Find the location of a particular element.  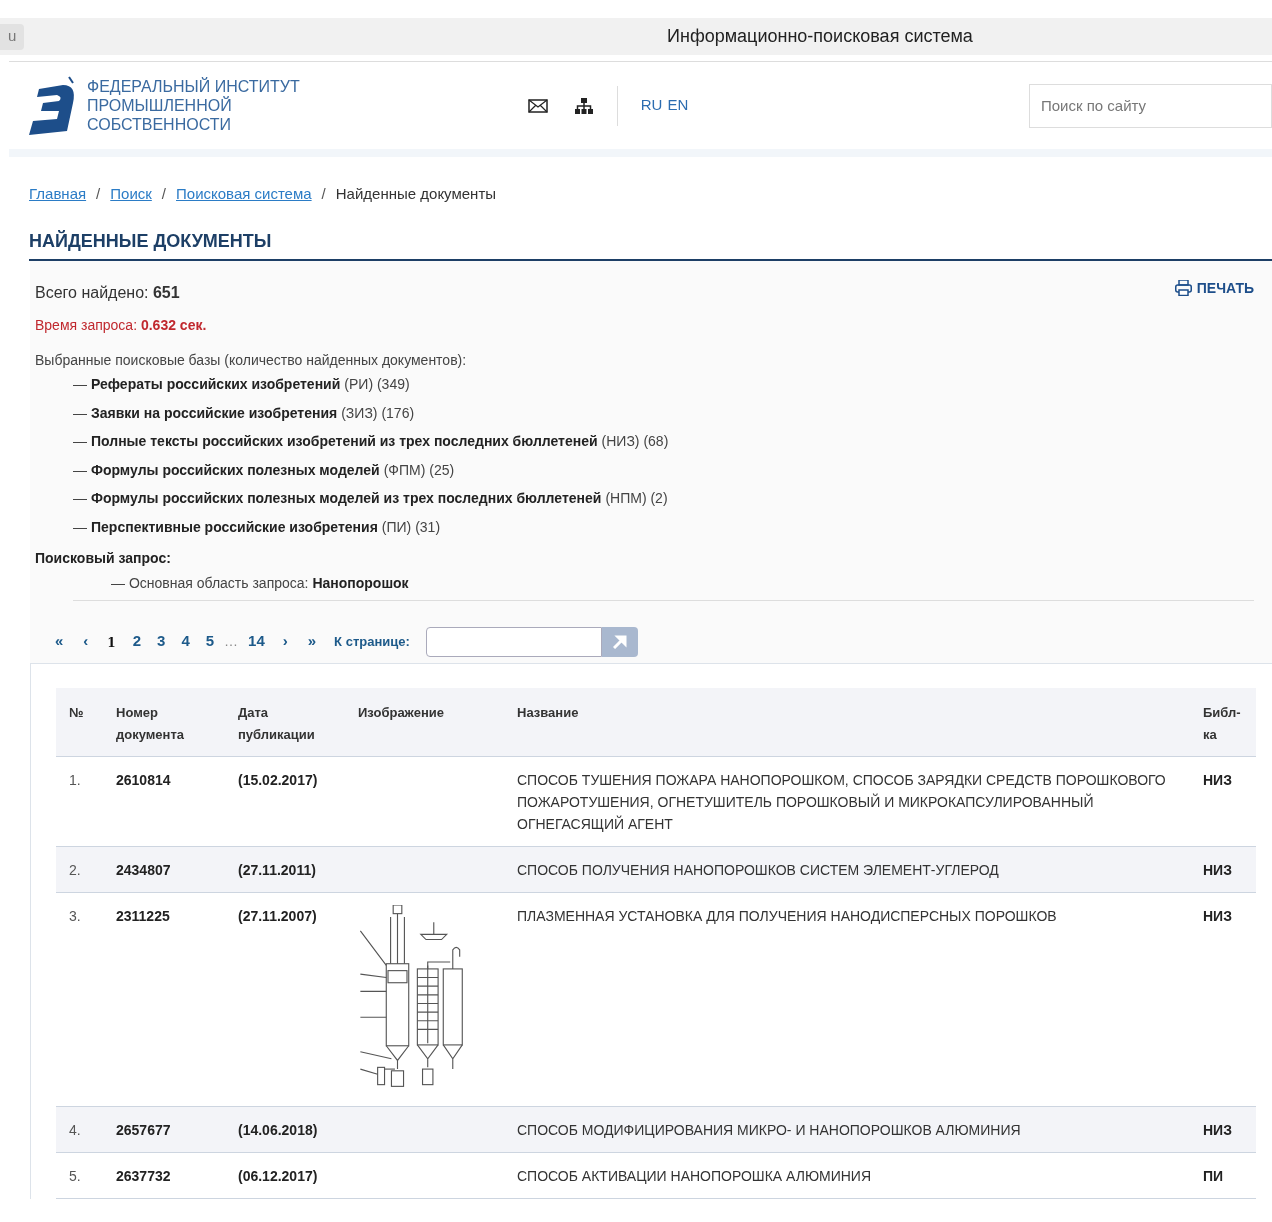

page-number-field is located at coordinates (513, 641).